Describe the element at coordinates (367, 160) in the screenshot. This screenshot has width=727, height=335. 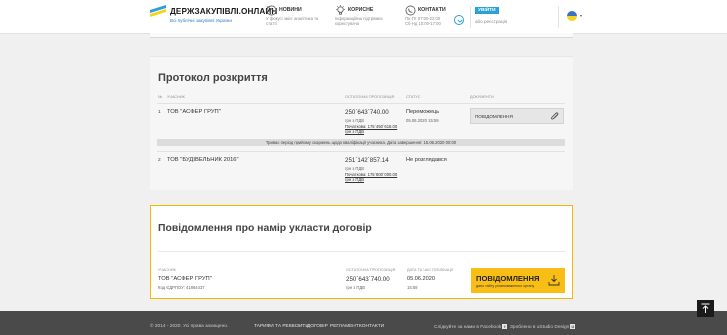
I see `offer-amount: 251`142`857.14` at that location.